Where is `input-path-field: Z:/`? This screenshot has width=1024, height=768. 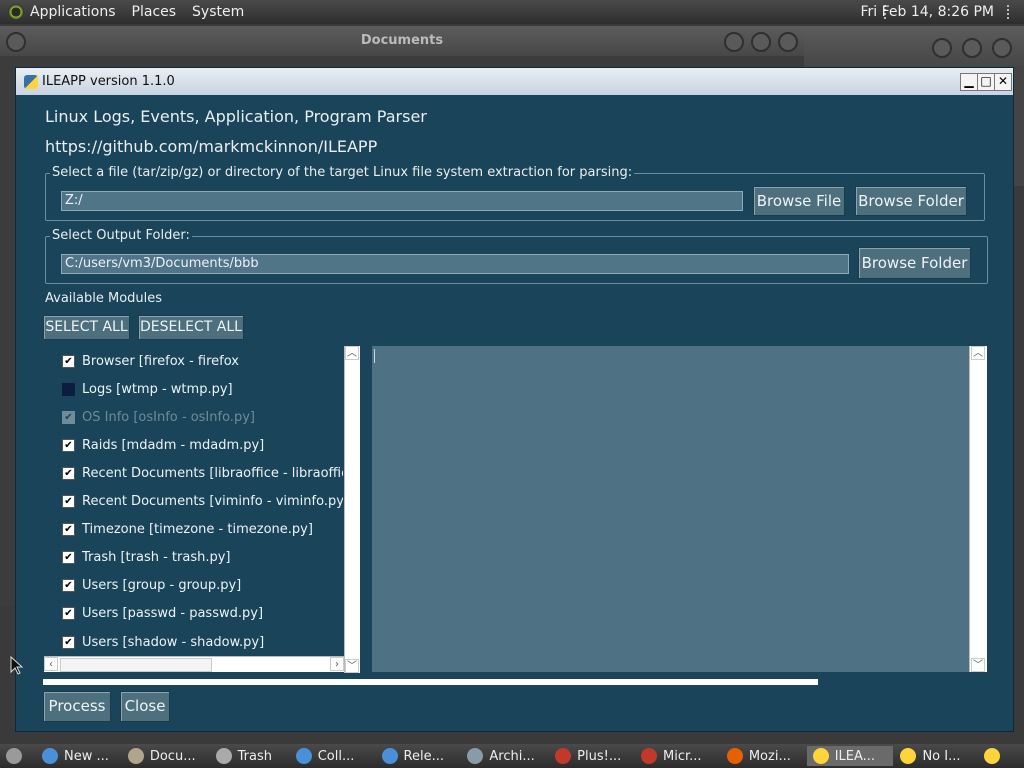 input-path-field: Z:/ is located at coordinates (402, 201).